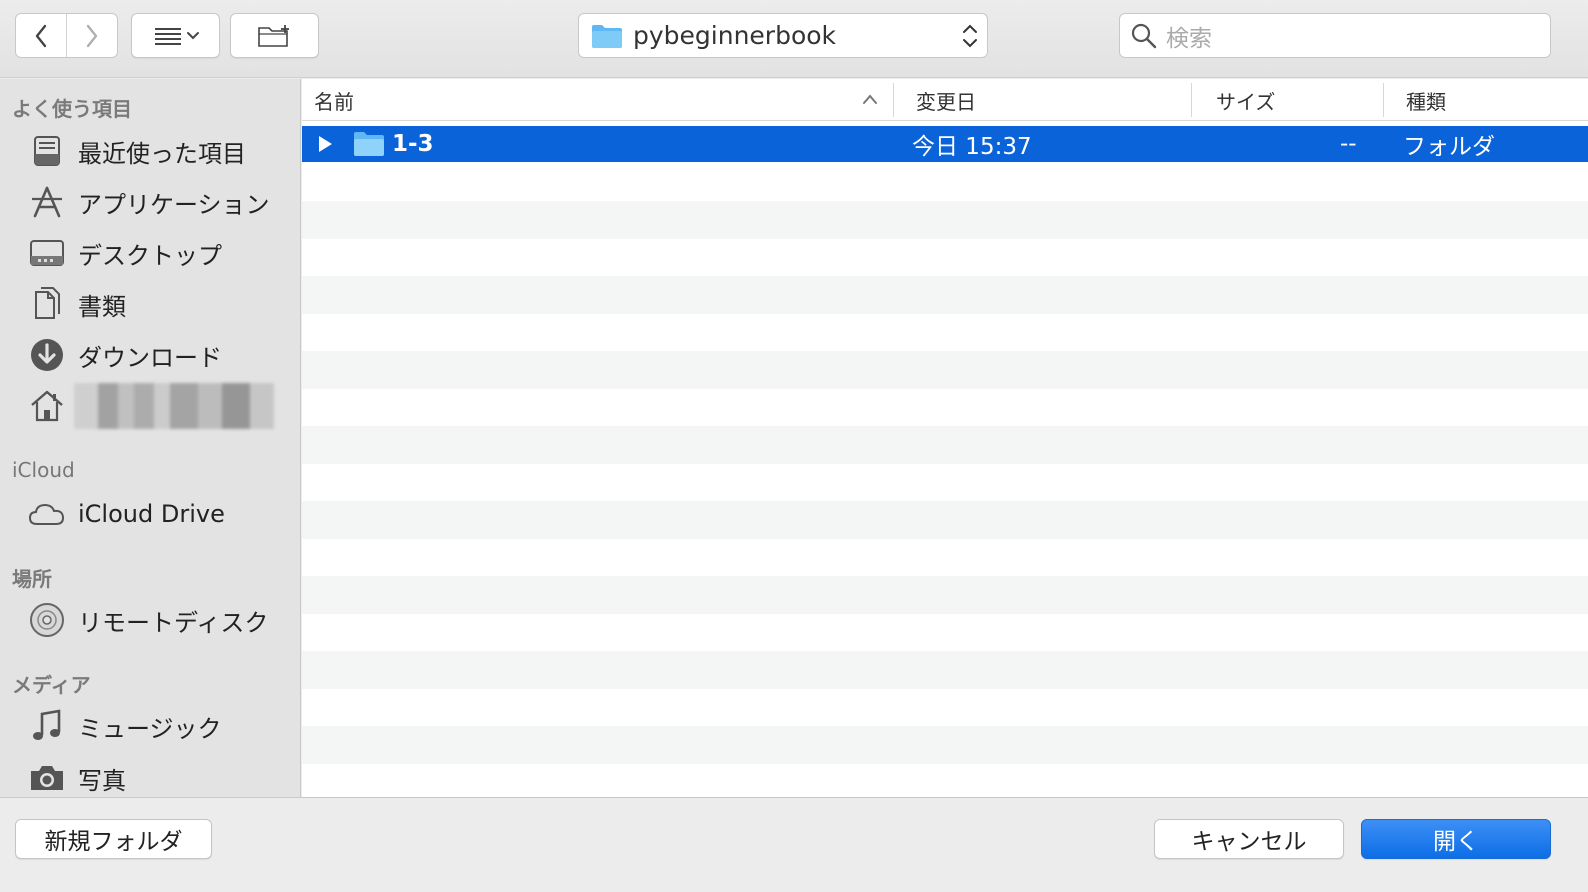 This screenshot has width=1588, height=892. Describe the element at coordinates (1189, 38) in the screenshot. I see `search-placeholder: 検索` at that location.